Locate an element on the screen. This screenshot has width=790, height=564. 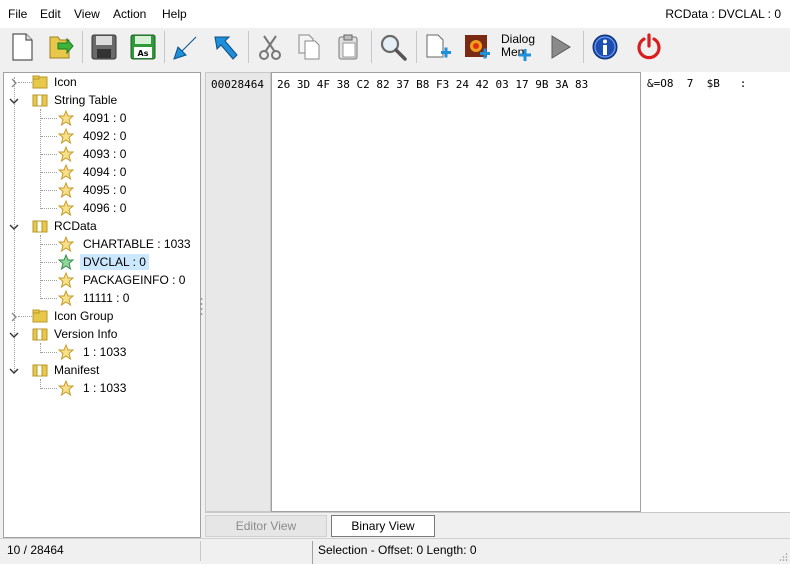
tree-node-version-info: Version Info is located at coordinates (76, 334).